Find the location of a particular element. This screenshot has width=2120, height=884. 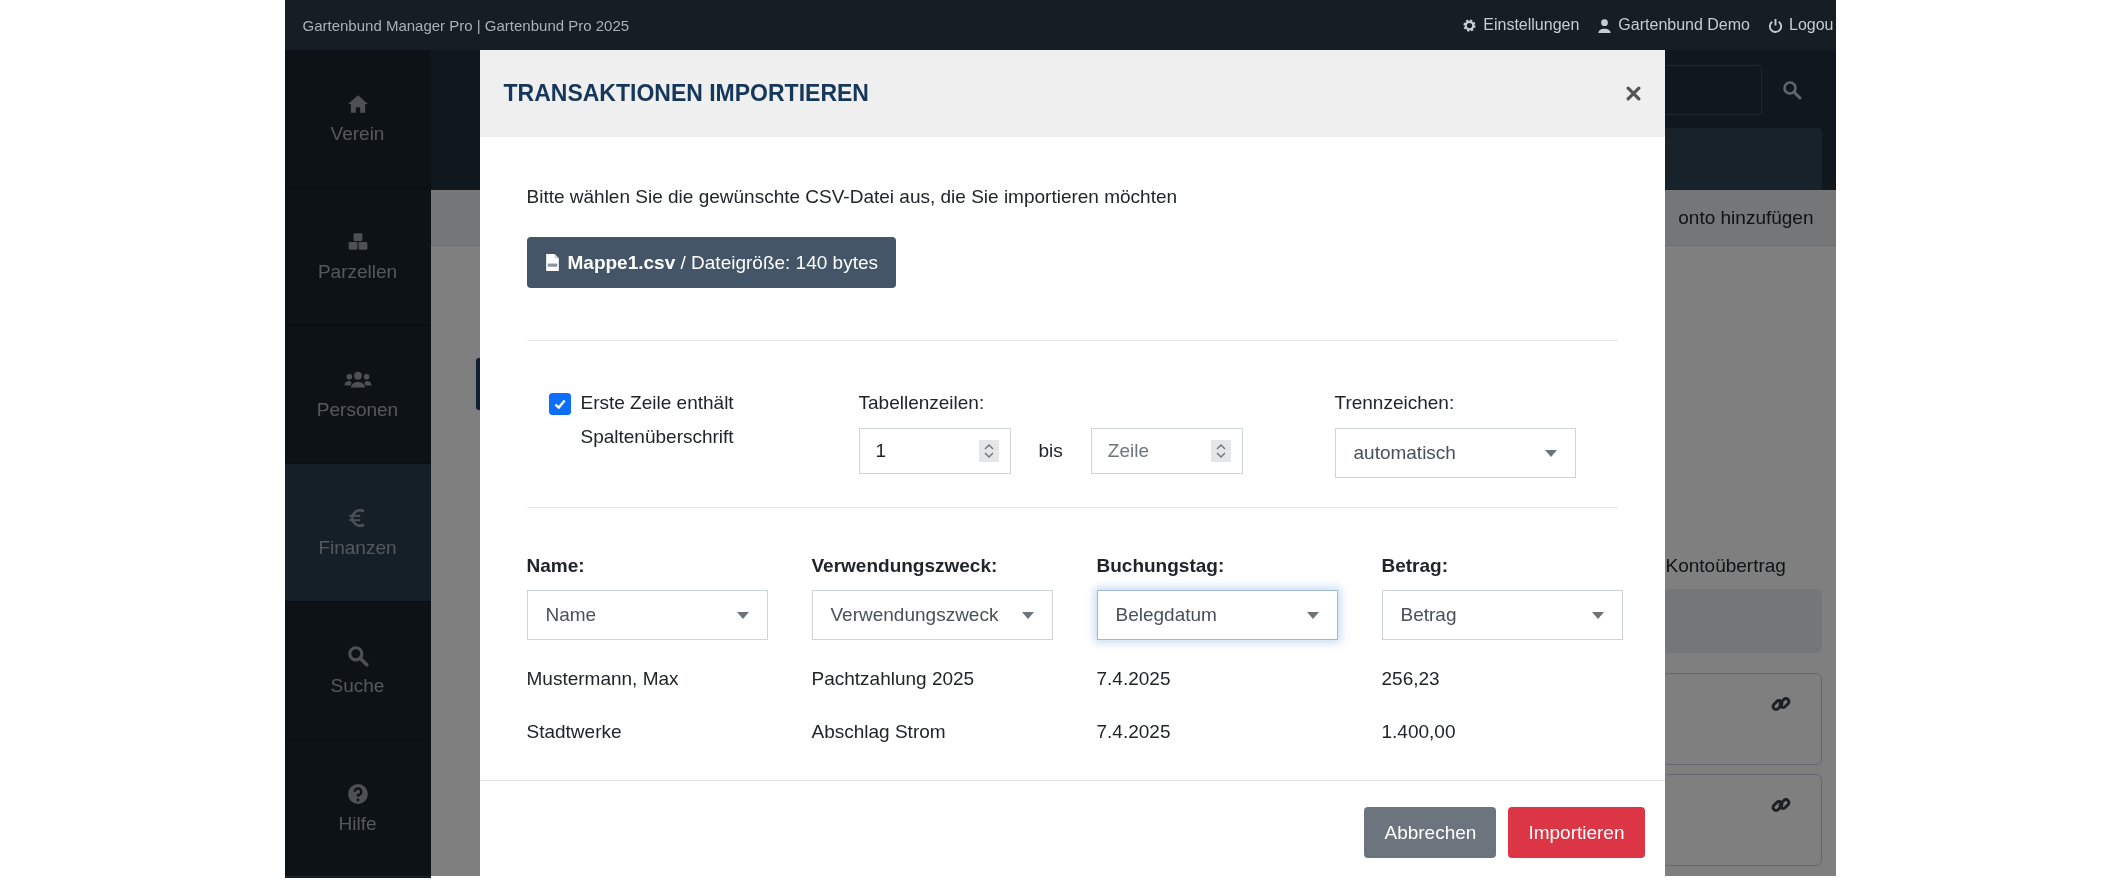

range-word: bis is located at coordinates (1050, 451).